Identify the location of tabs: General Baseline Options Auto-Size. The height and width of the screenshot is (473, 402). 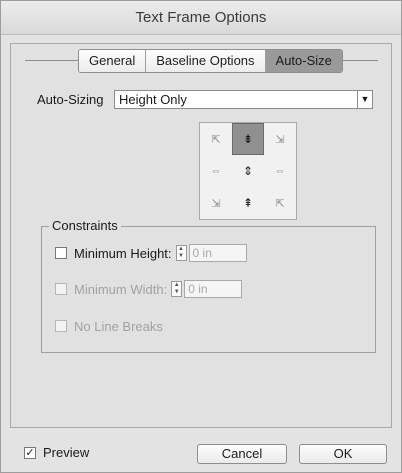
(210, 61).